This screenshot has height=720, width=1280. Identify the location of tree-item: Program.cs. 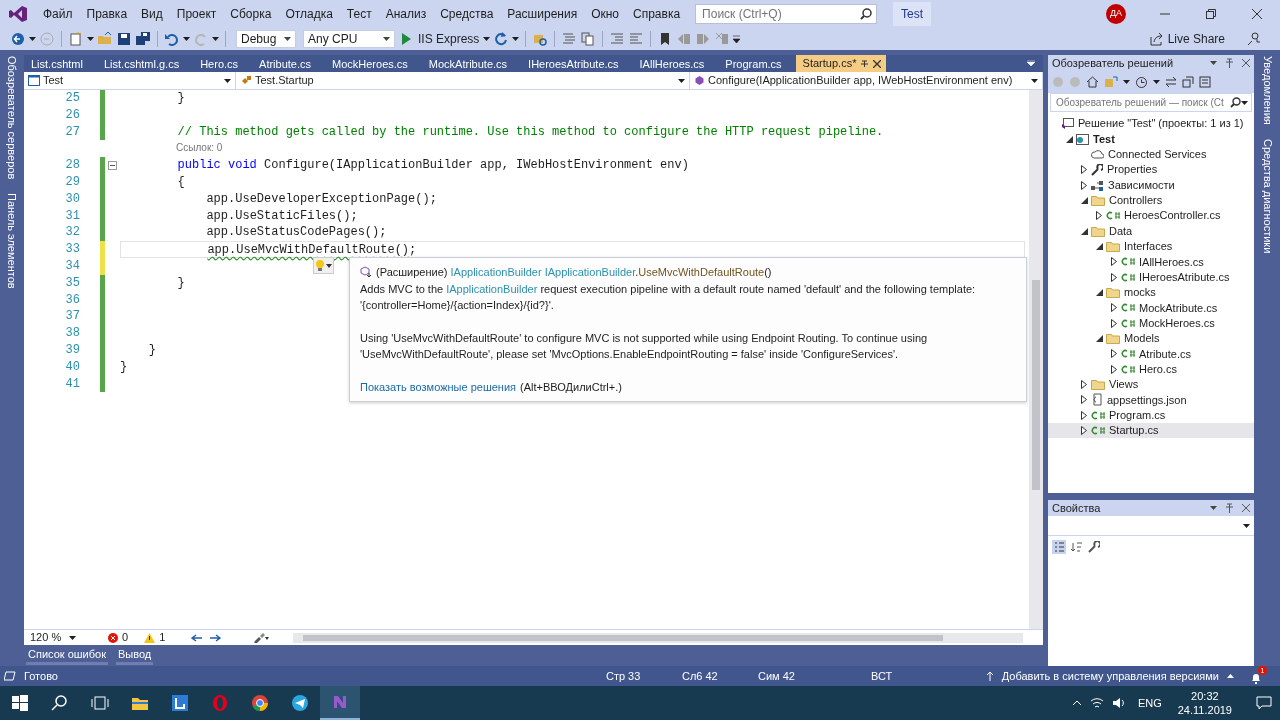
(1151, 415).